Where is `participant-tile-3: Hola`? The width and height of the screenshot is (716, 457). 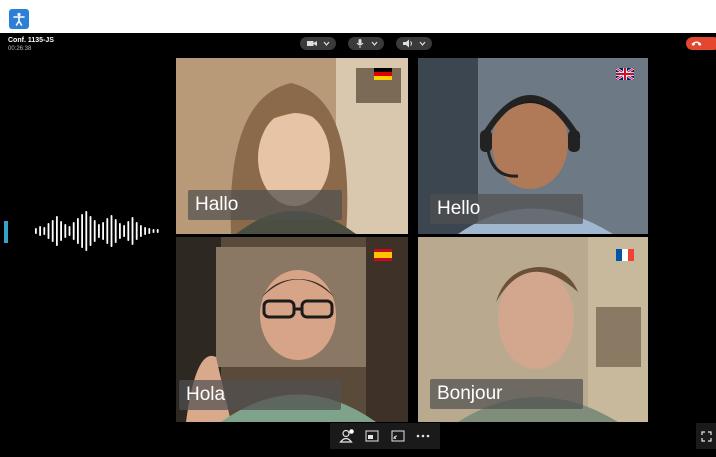
participant-tile-3: Hola is located at coordinates (292, 329).